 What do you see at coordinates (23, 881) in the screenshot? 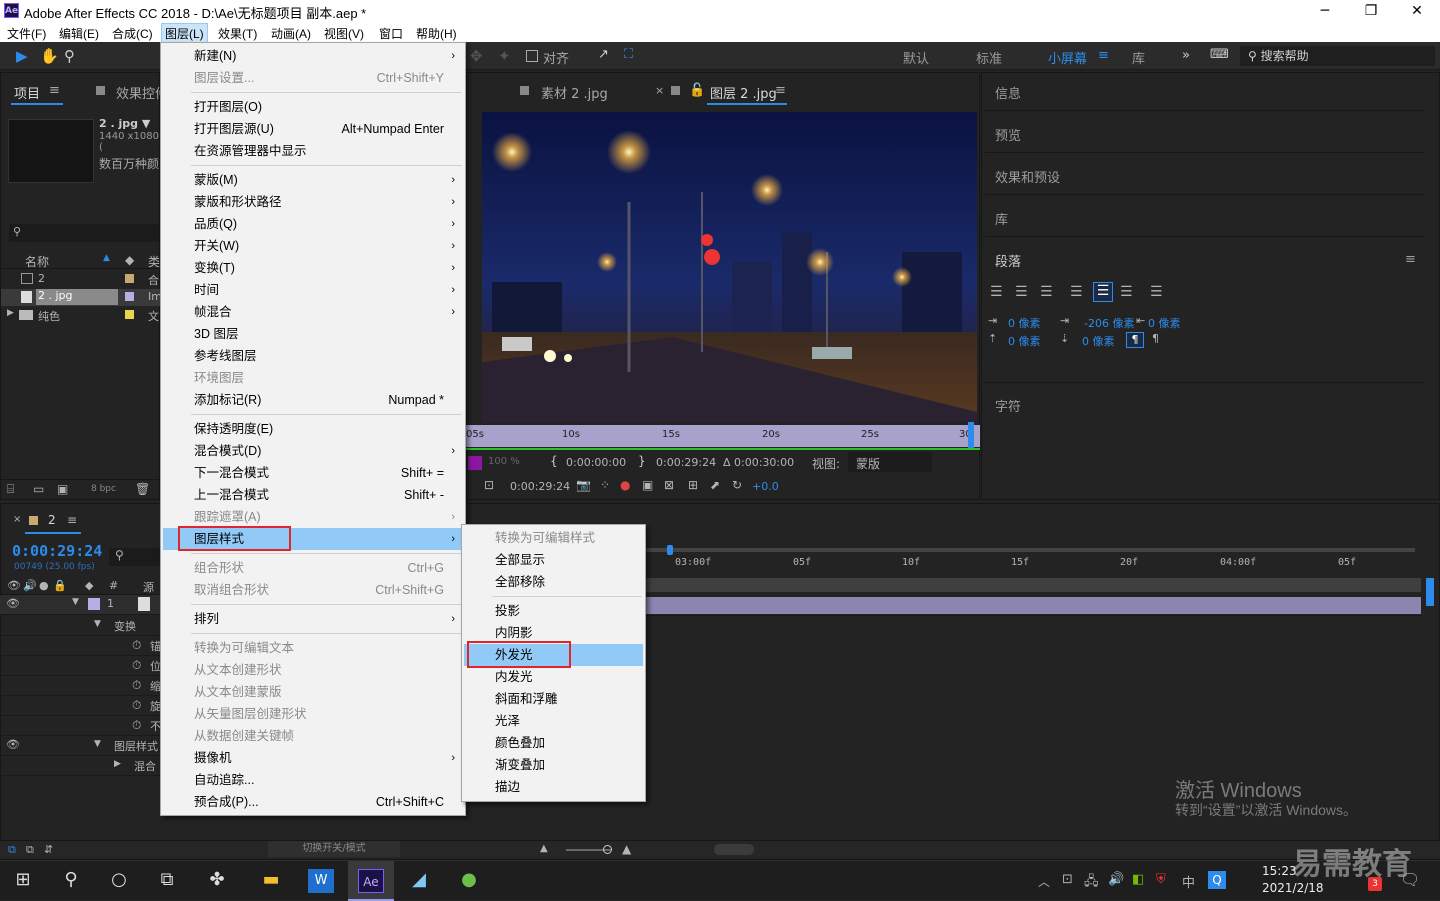
I see `windows-start-icon: ⊞` at bounding box center [23, 881].